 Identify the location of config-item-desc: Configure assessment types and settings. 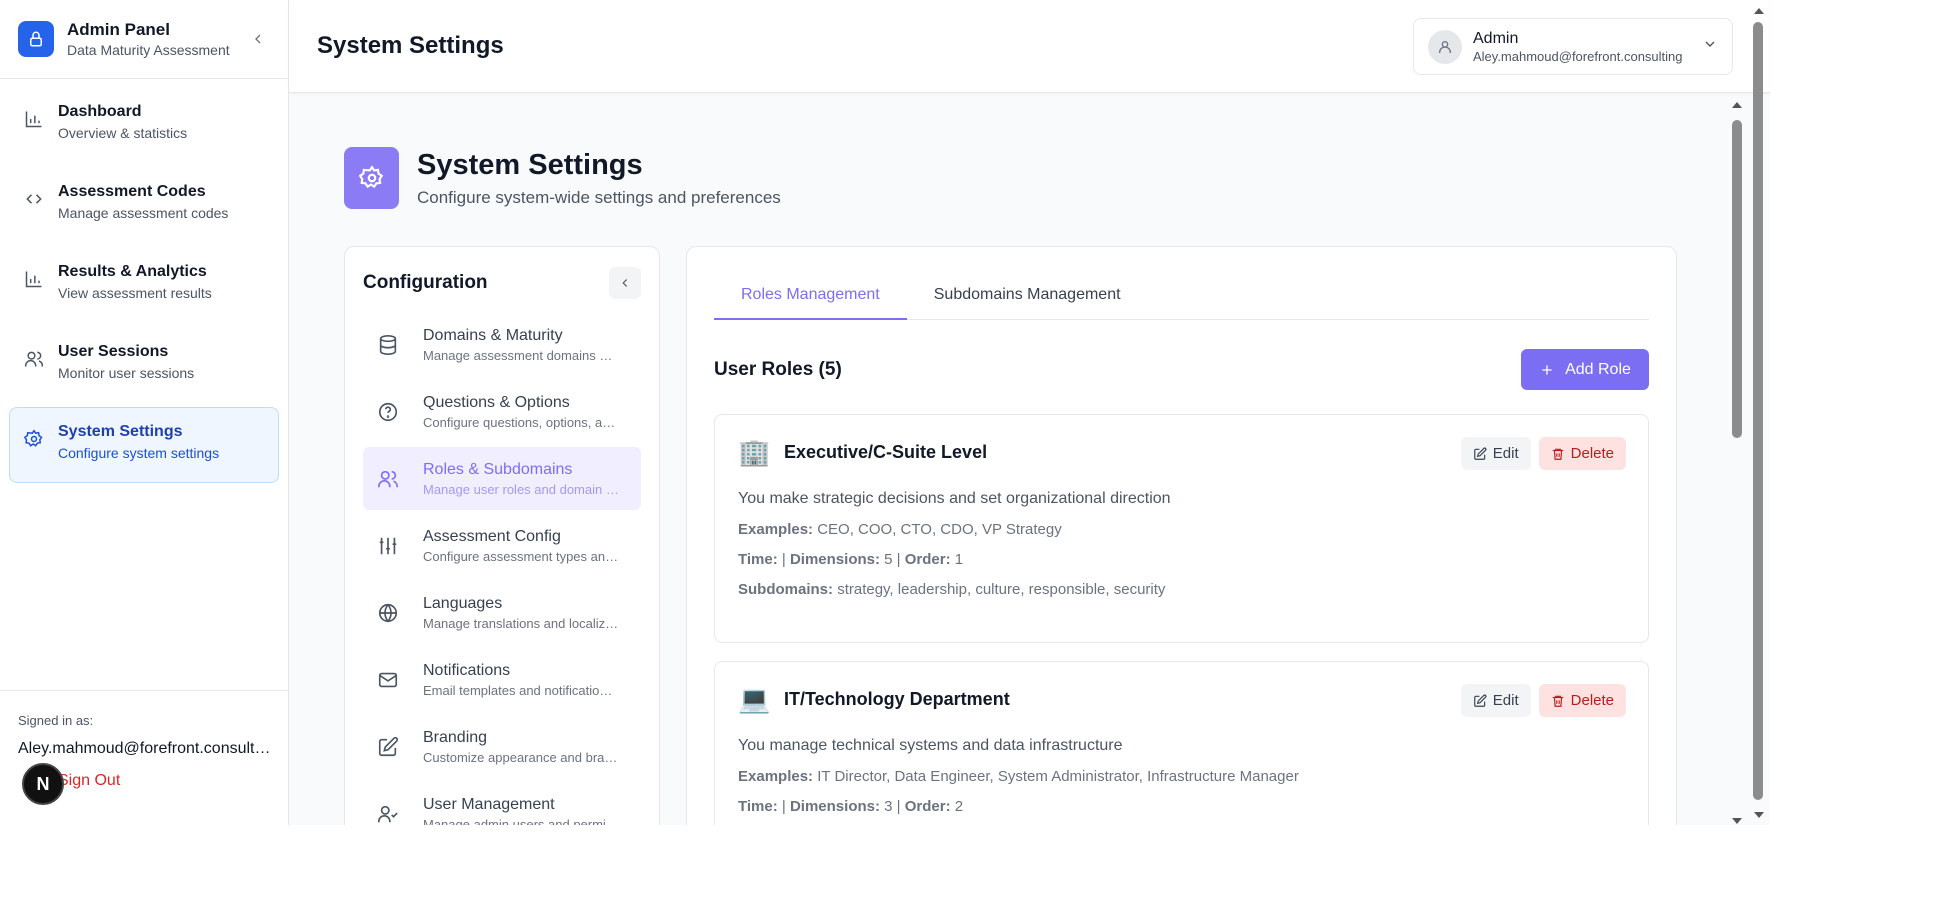
(521, 556).